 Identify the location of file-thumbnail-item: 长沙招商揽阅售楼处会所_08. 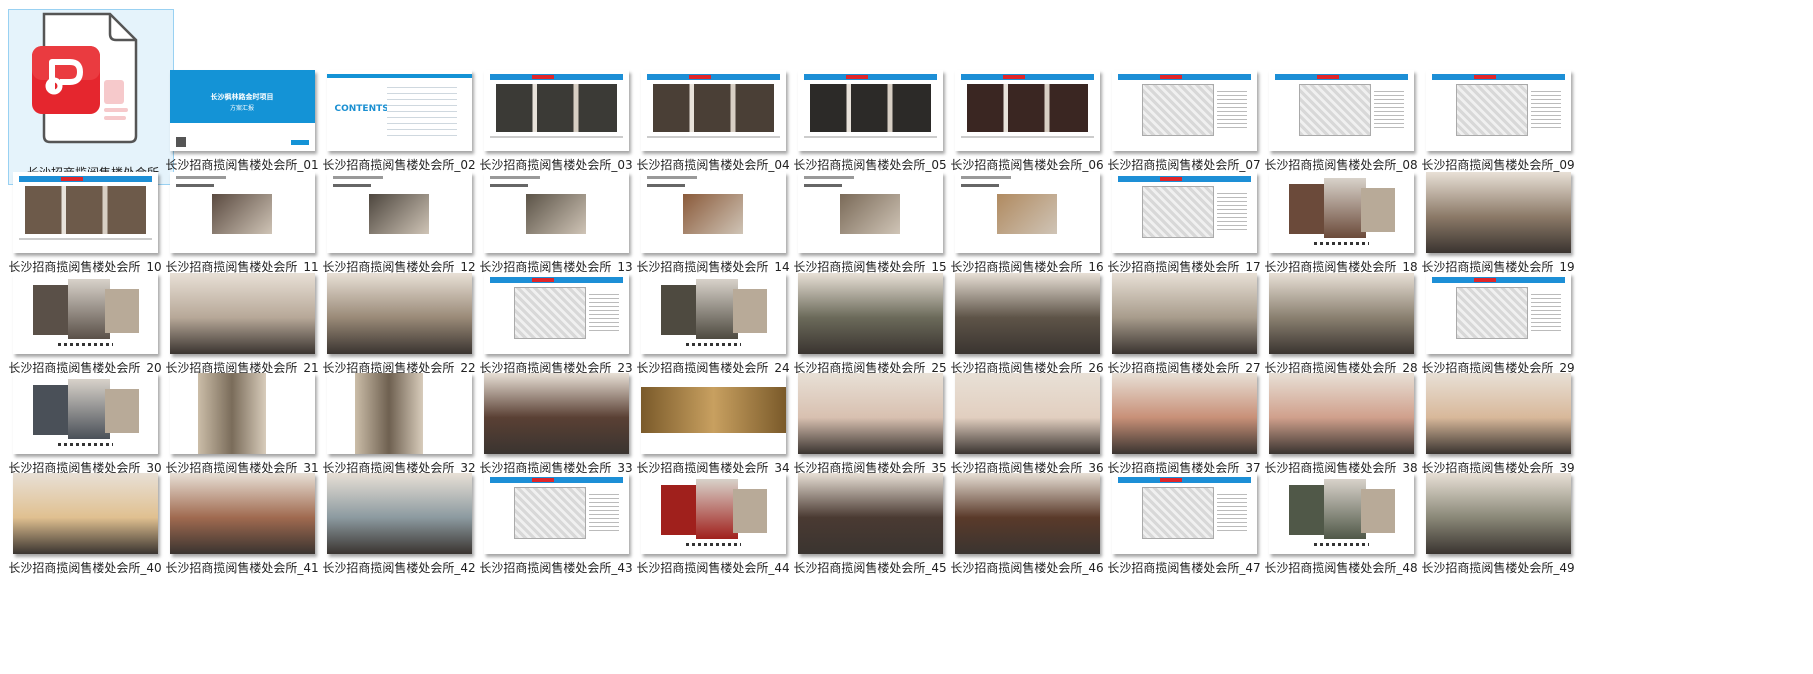
(1341, 114).